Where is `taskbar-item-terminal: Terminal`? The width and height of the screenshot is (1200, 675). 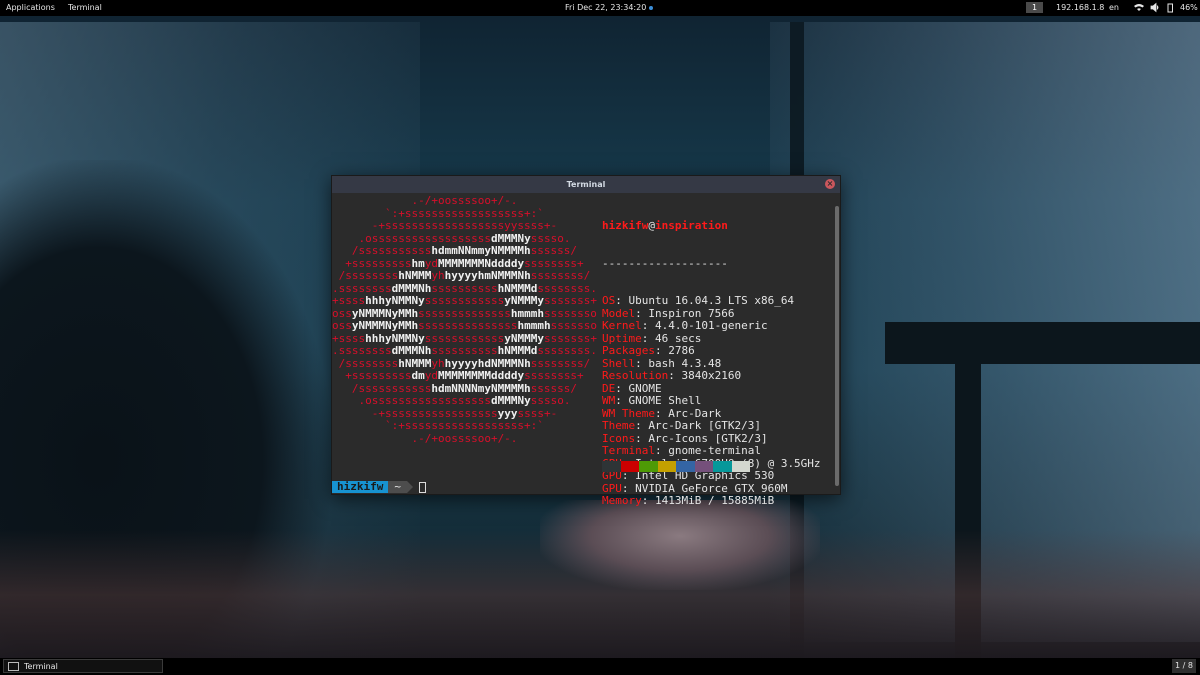
taskbar-item-terminal: Terminal is located at coordinates (83, 666).